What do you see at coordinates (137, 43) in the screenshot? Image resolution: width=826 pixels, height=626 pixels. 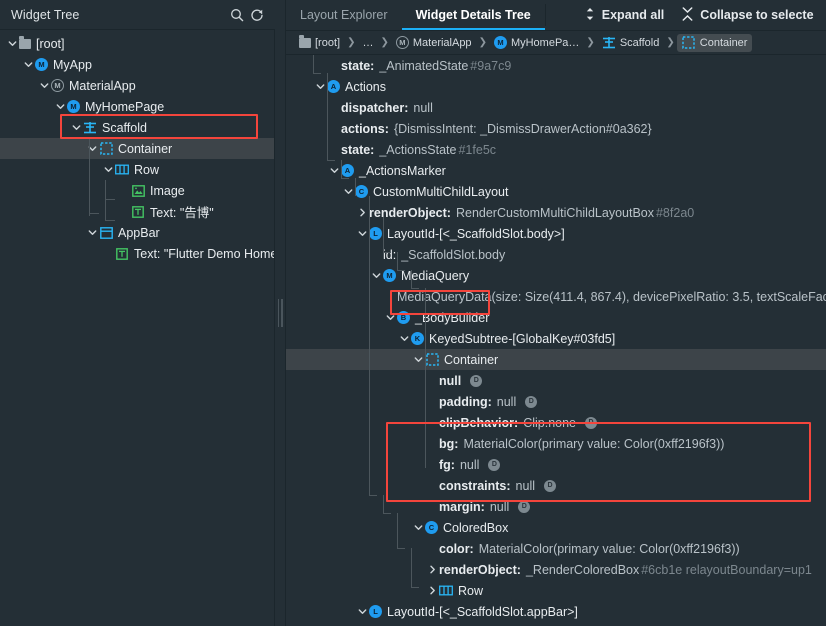 I see `tree-row: [root]` at bounding box center [137, 43].